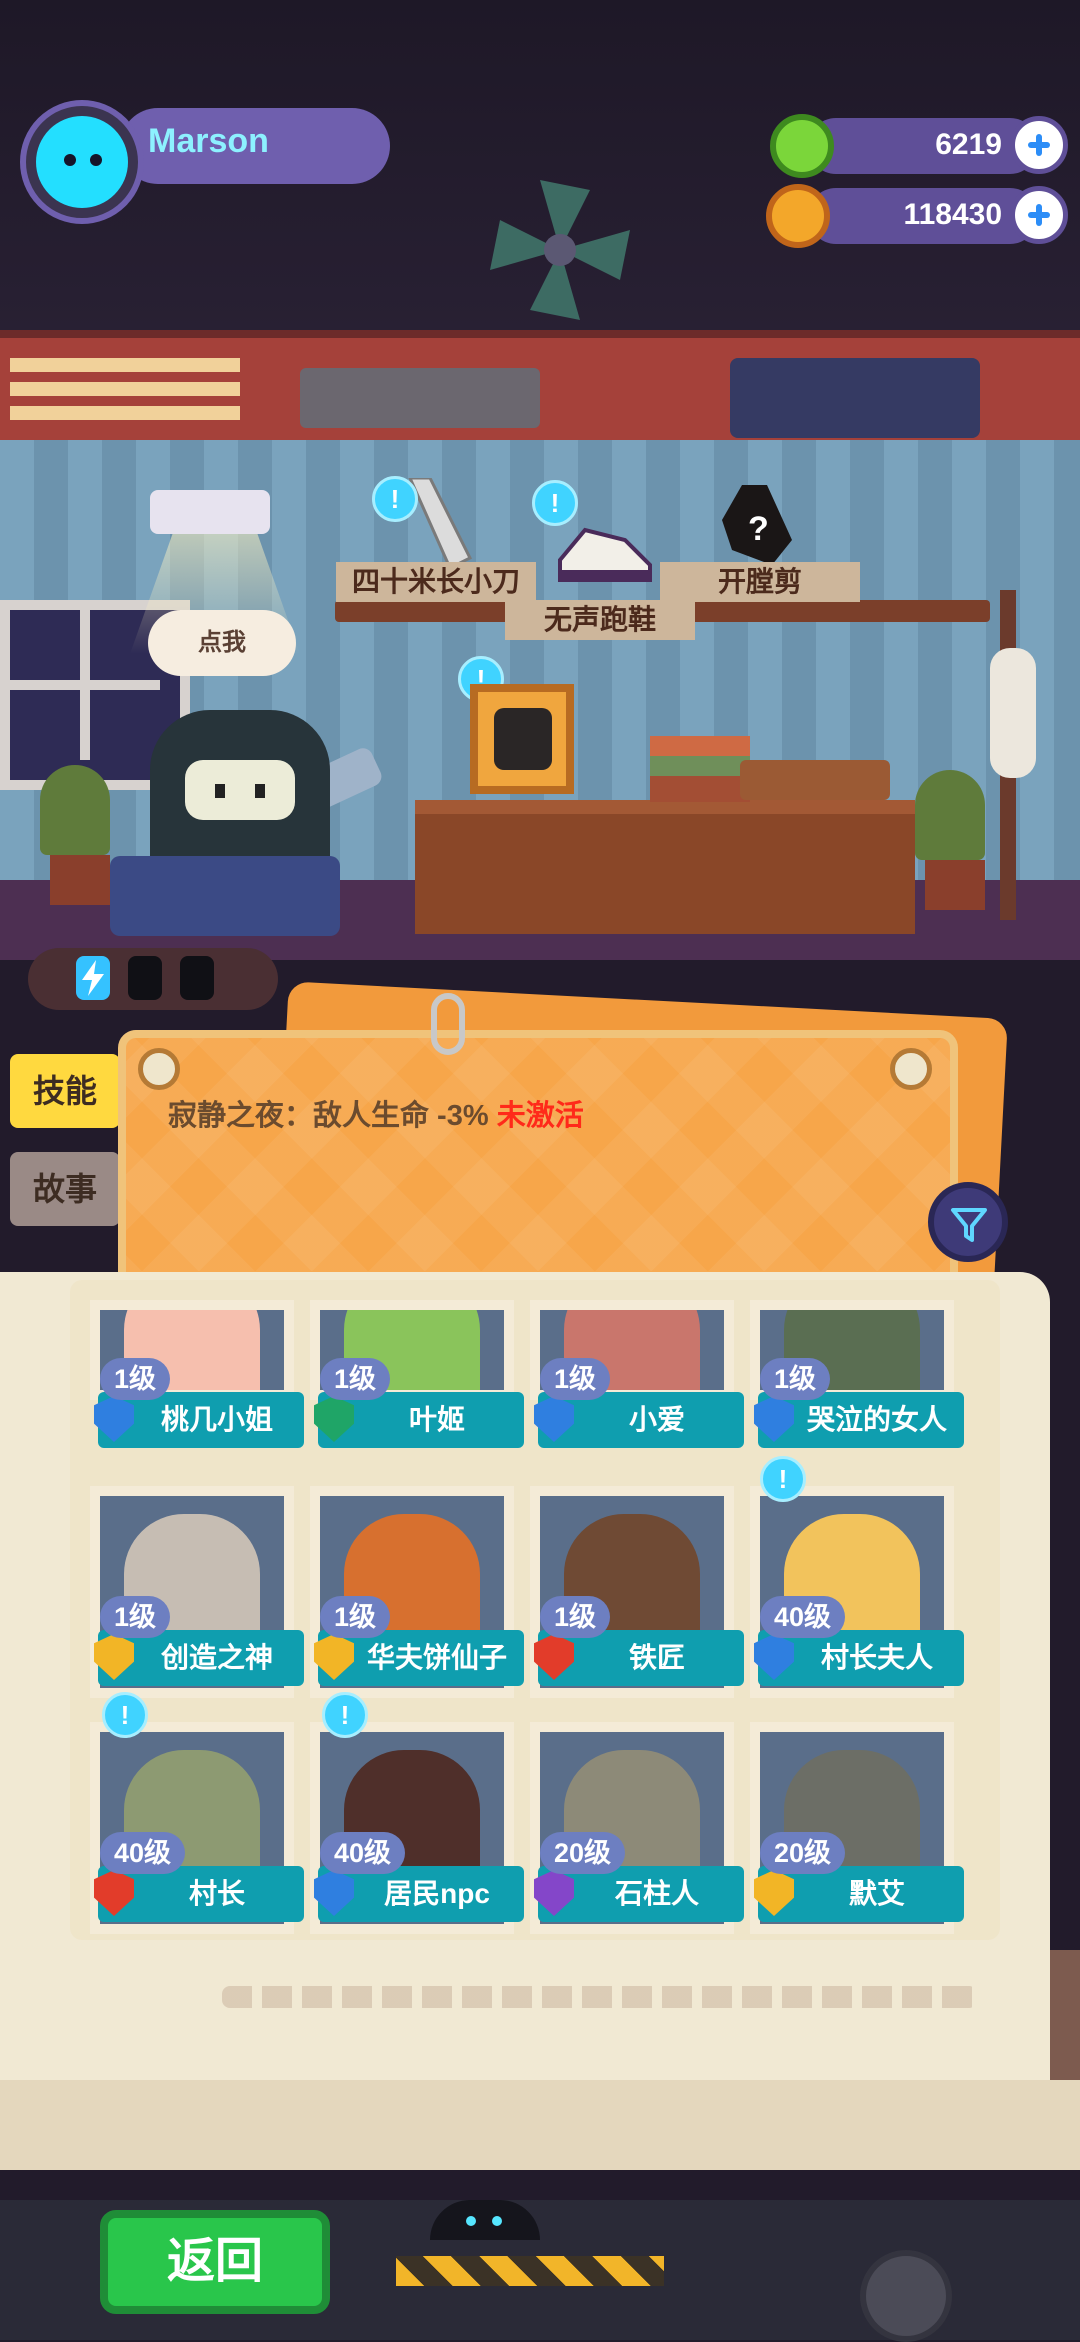 Image resolution: width=1080 pixels, height=2342 pixels. What do you see at coordinates (225, 896) in the screenshot?
I see `sewing-machine` at bounding box center [225, 896].